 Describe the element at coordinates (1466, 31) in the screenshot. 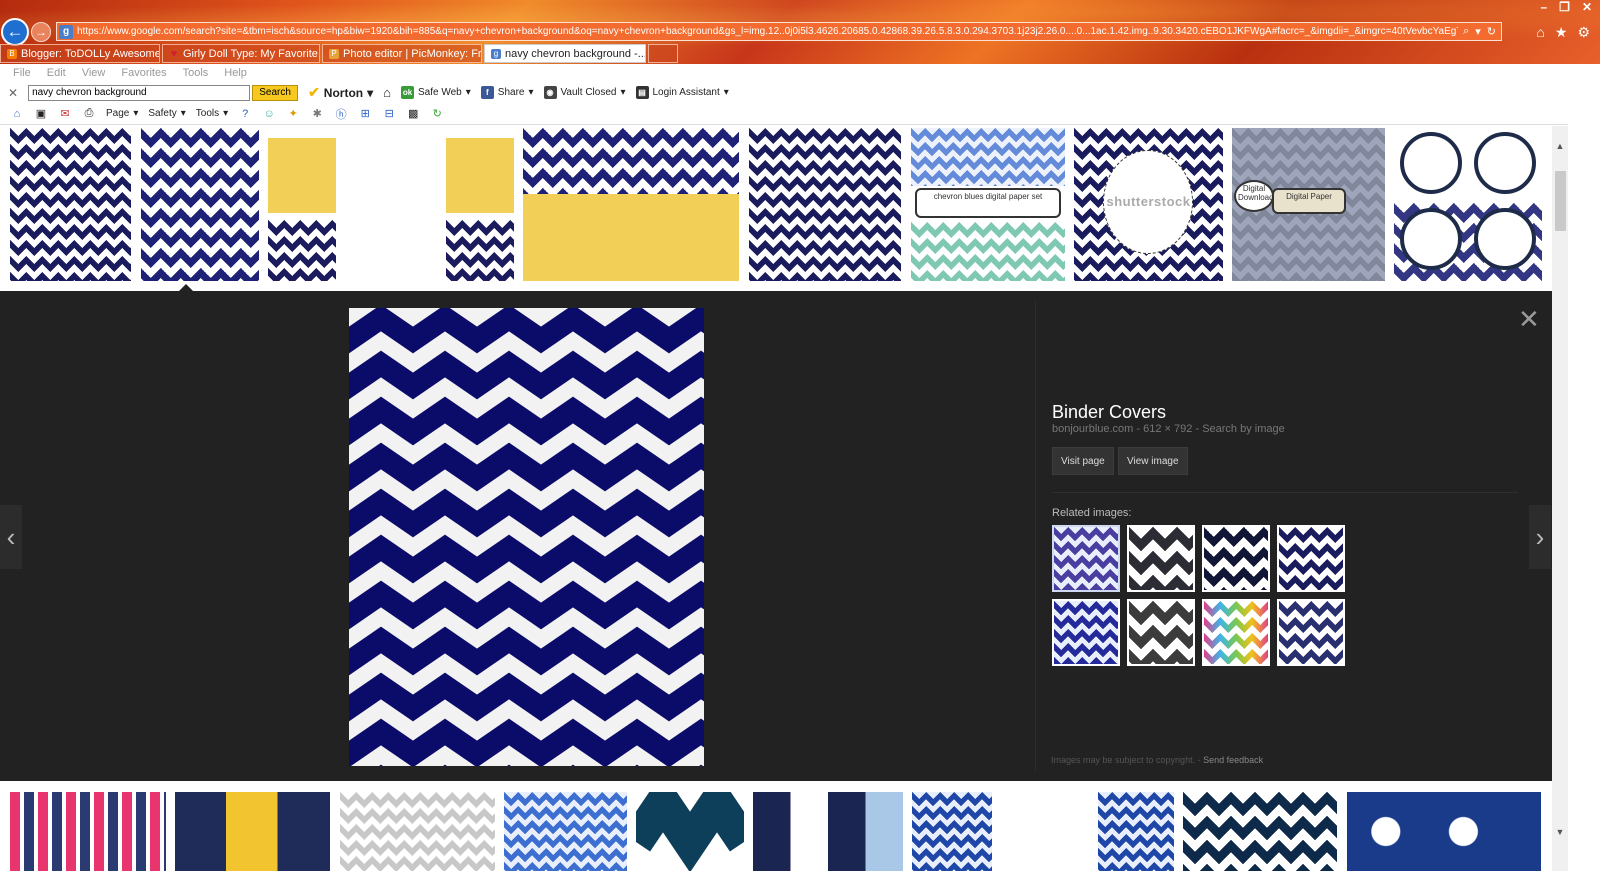

I see `search-icon: ⌕` at that location.